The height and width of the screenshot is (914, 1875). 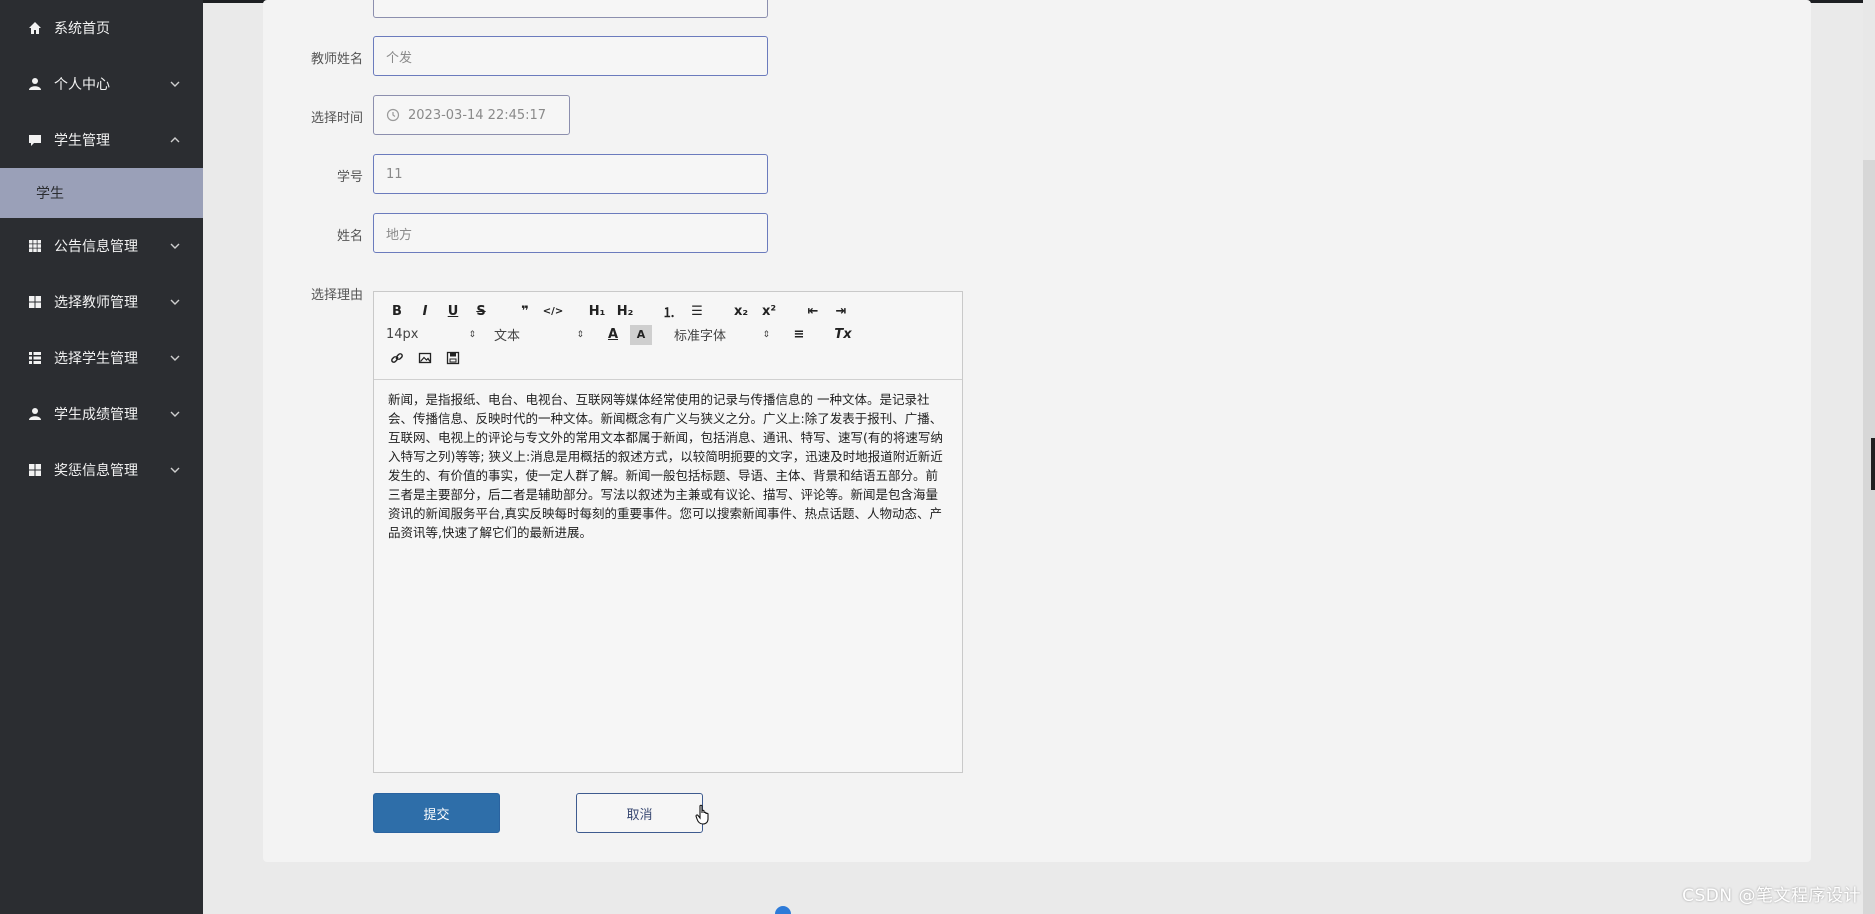 I want to click on name-input: 地方, so click(x=570, y=233).